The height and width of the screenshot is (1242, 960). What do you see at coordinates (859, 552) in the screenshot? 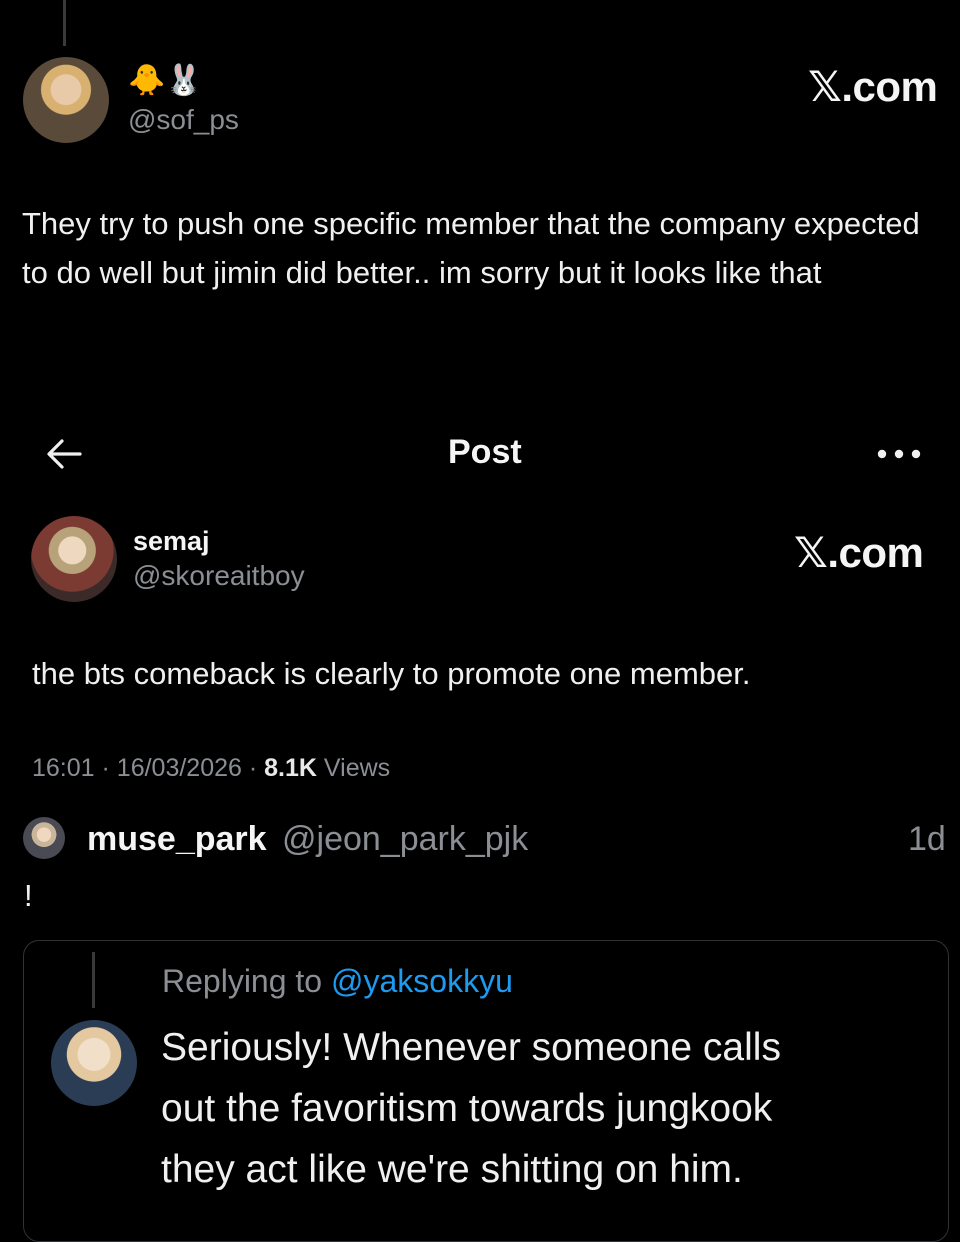
I see `x-brand-logo-2: 𝕏.com` at bounding box center [859, 552].